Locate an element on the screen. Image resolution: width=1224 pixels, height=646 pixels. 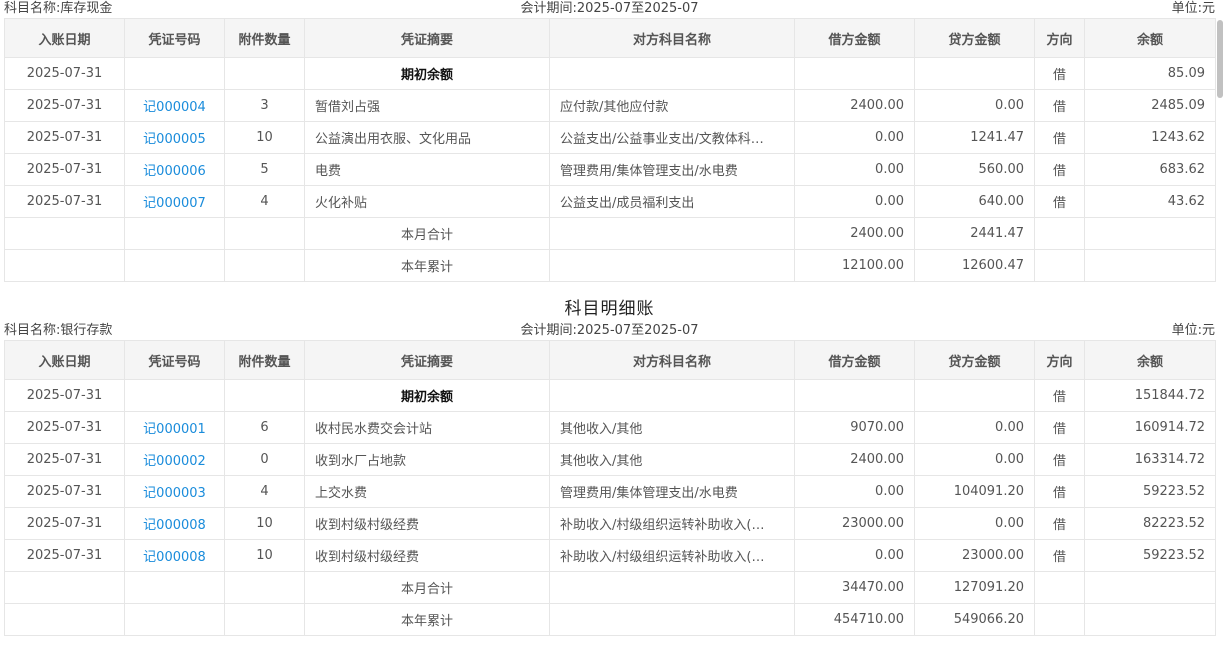
cell-balance: 163314.72 is located at coordinates (1150, 459).